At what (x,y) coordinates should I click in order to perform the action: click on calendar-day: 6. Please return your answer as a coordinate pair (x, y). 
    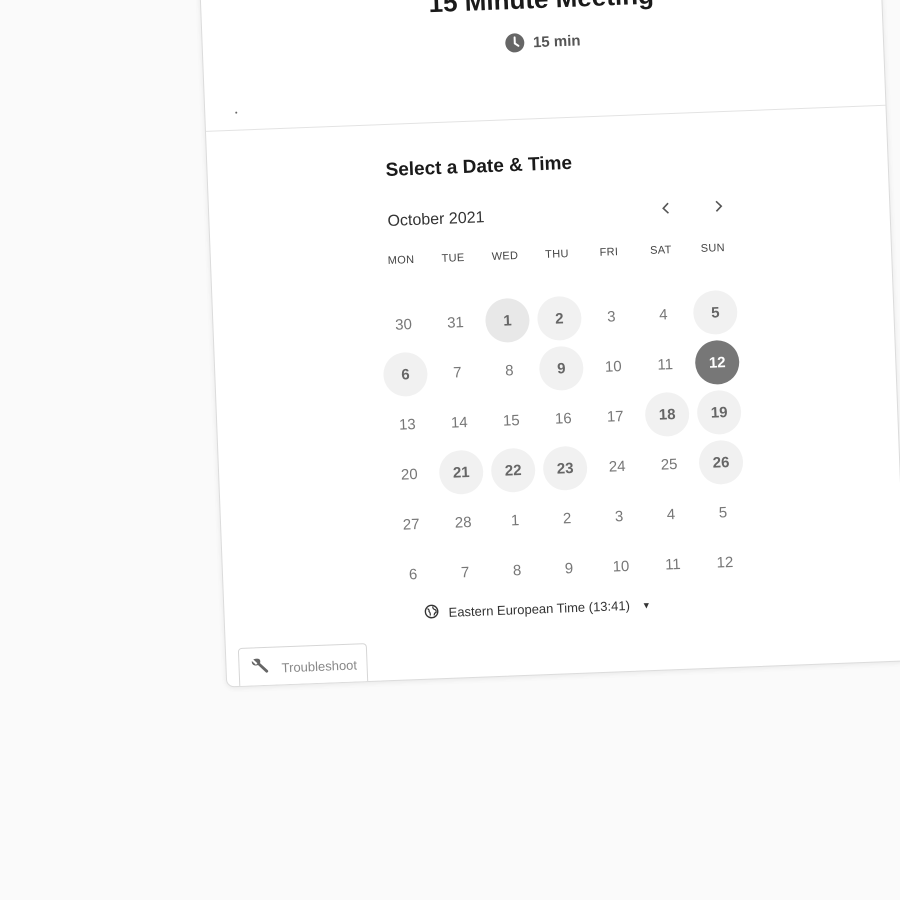
    Looking at the image, I should click on (413, 574).